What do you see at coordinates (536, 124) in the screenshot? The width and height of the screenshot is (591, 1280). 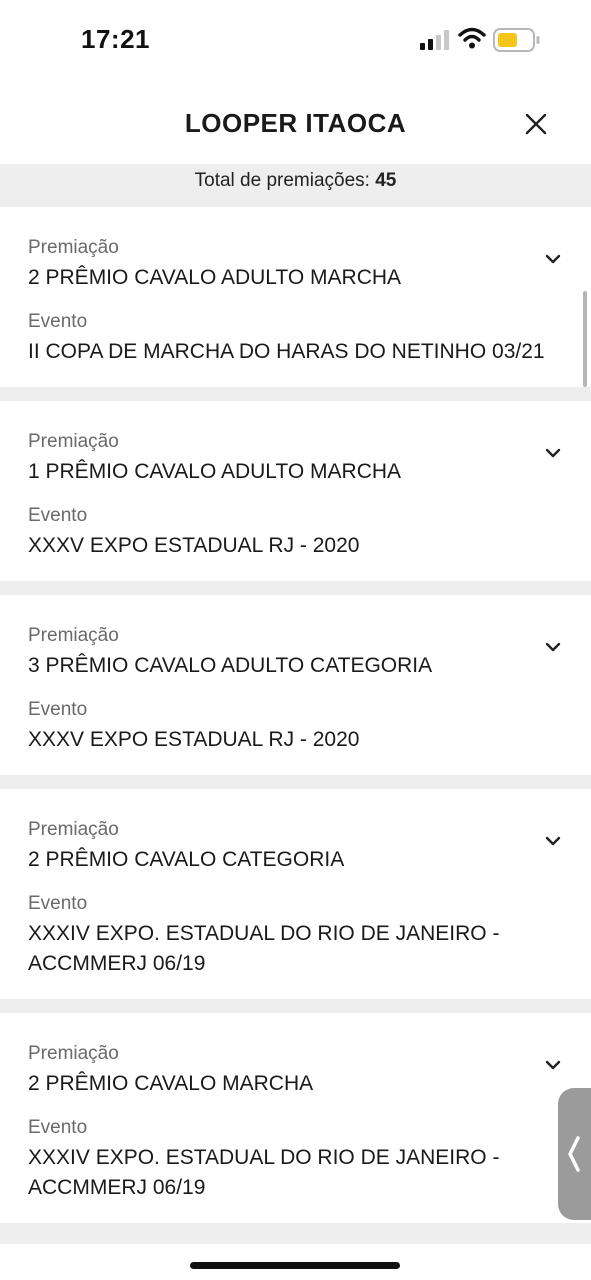 I see `close-icon` at bounding box center [536, 124].